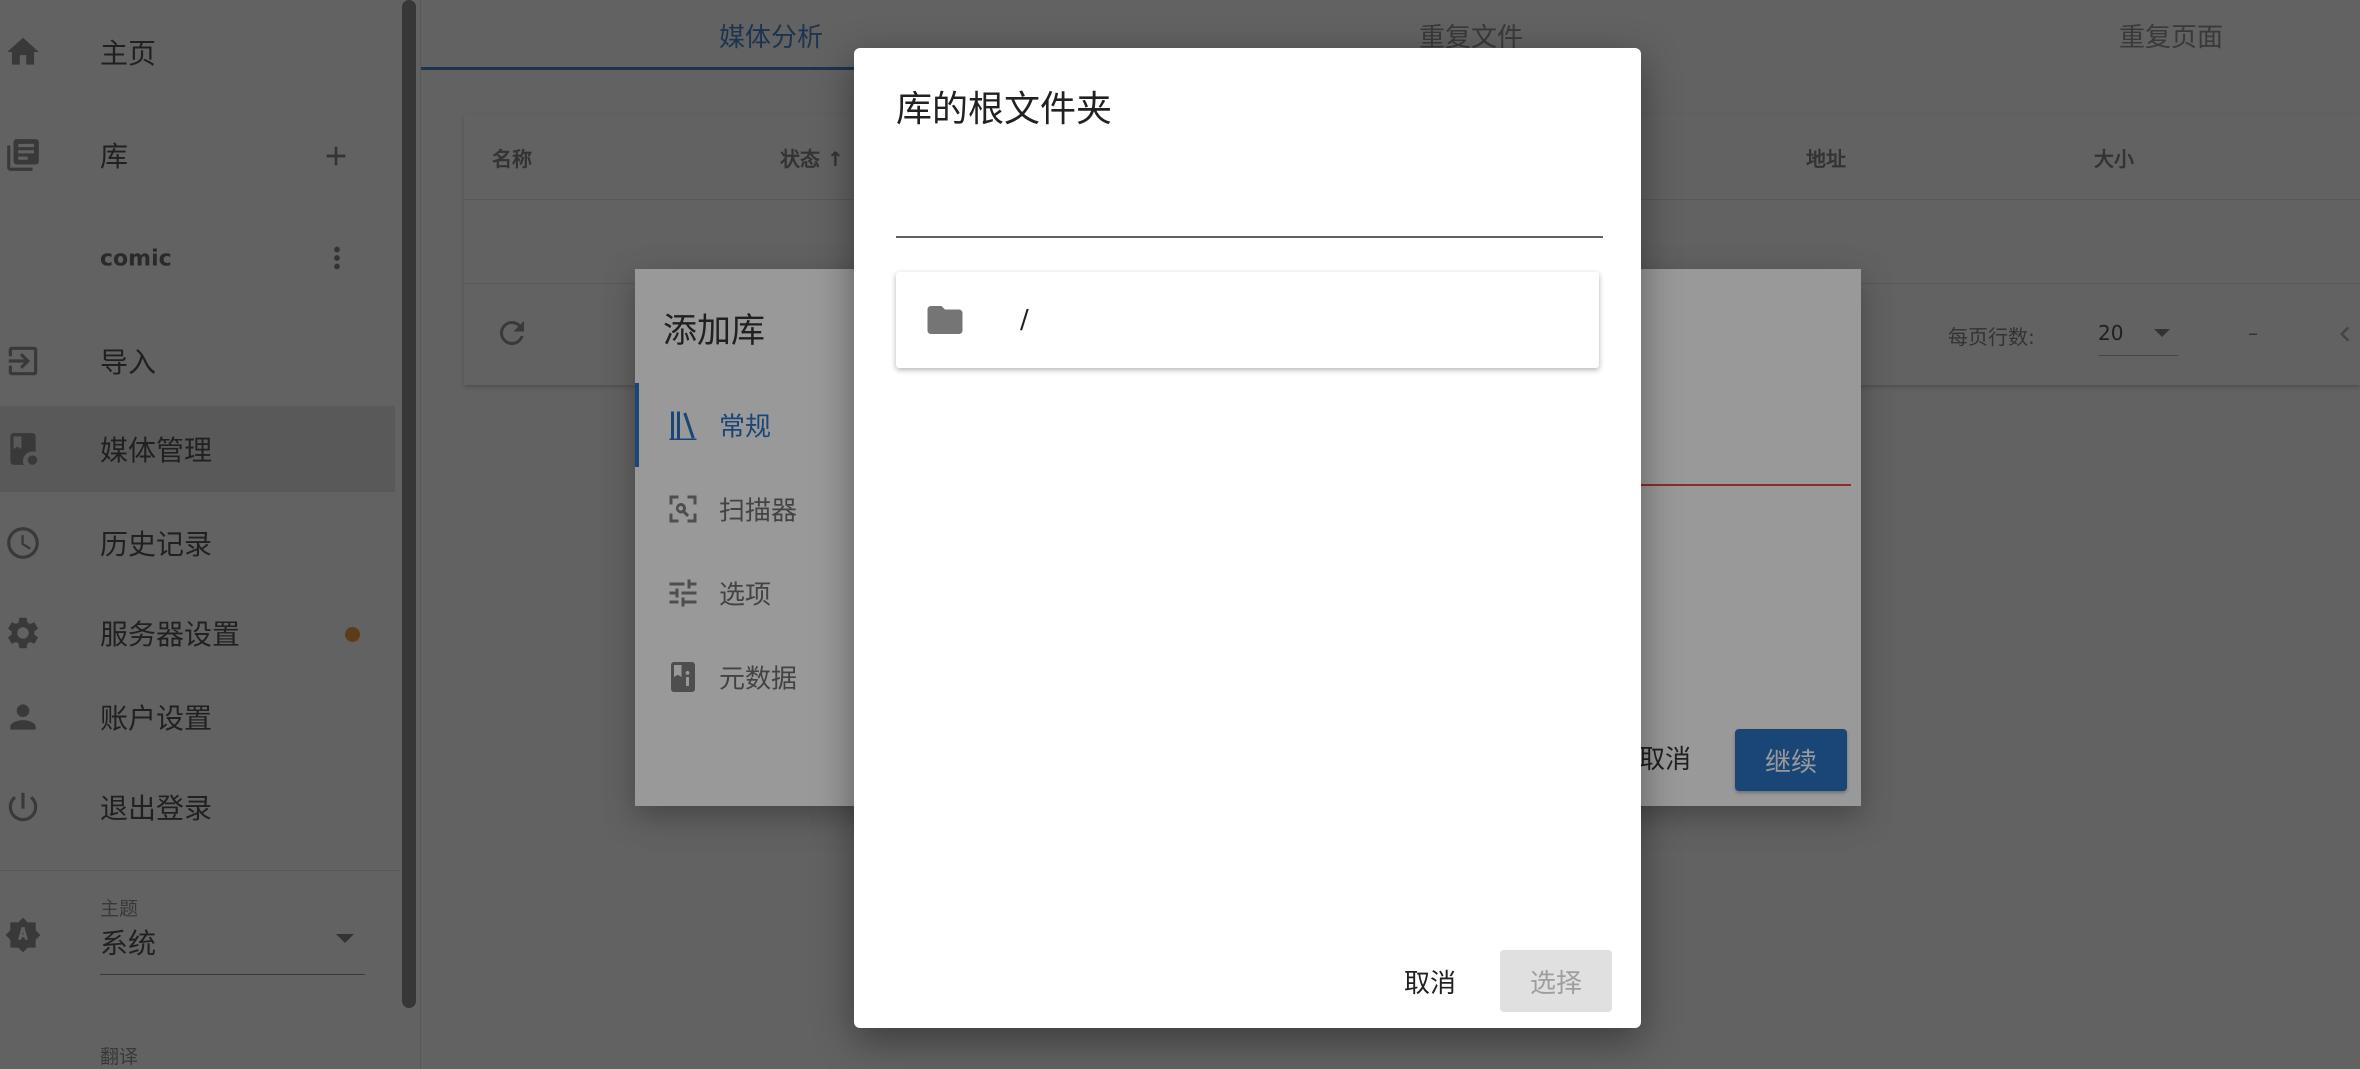 The image size is (2360, 1069). What do you see at coordinates (1247, 320) in the screenshot?
I see `folder-item: /` at bounding box center [1247, 320].